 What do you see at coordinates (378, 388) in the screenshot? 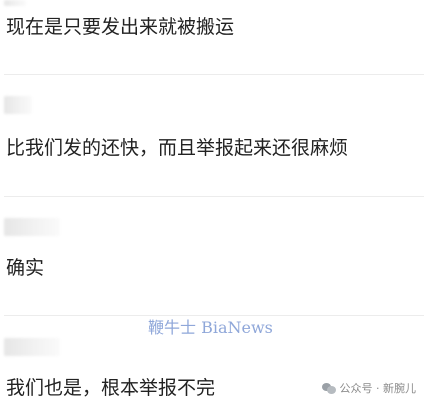
I see `attribution-text: 公众号 · 新腕儿` at bounding box center [378, 388].